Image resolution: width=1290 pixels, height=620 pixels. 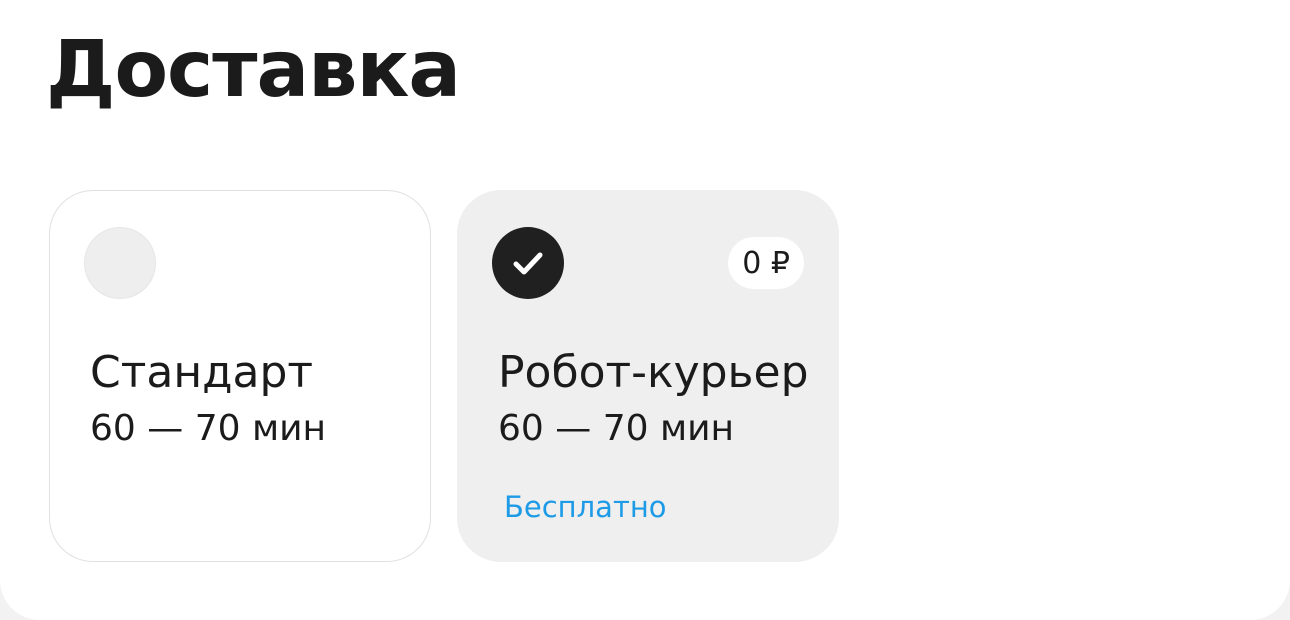 I want to click on option-title: Робот-курьер, so click(x=653, y=372).